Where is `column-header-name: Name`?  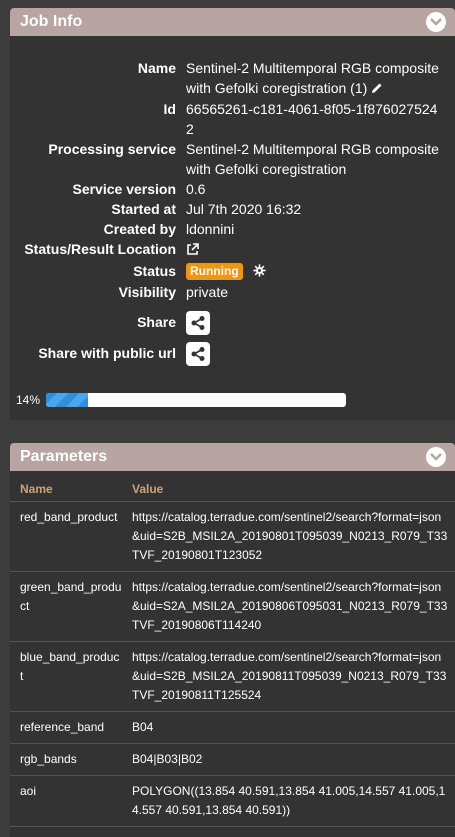
column-header-name: Name is located at coordinates (70, 486).